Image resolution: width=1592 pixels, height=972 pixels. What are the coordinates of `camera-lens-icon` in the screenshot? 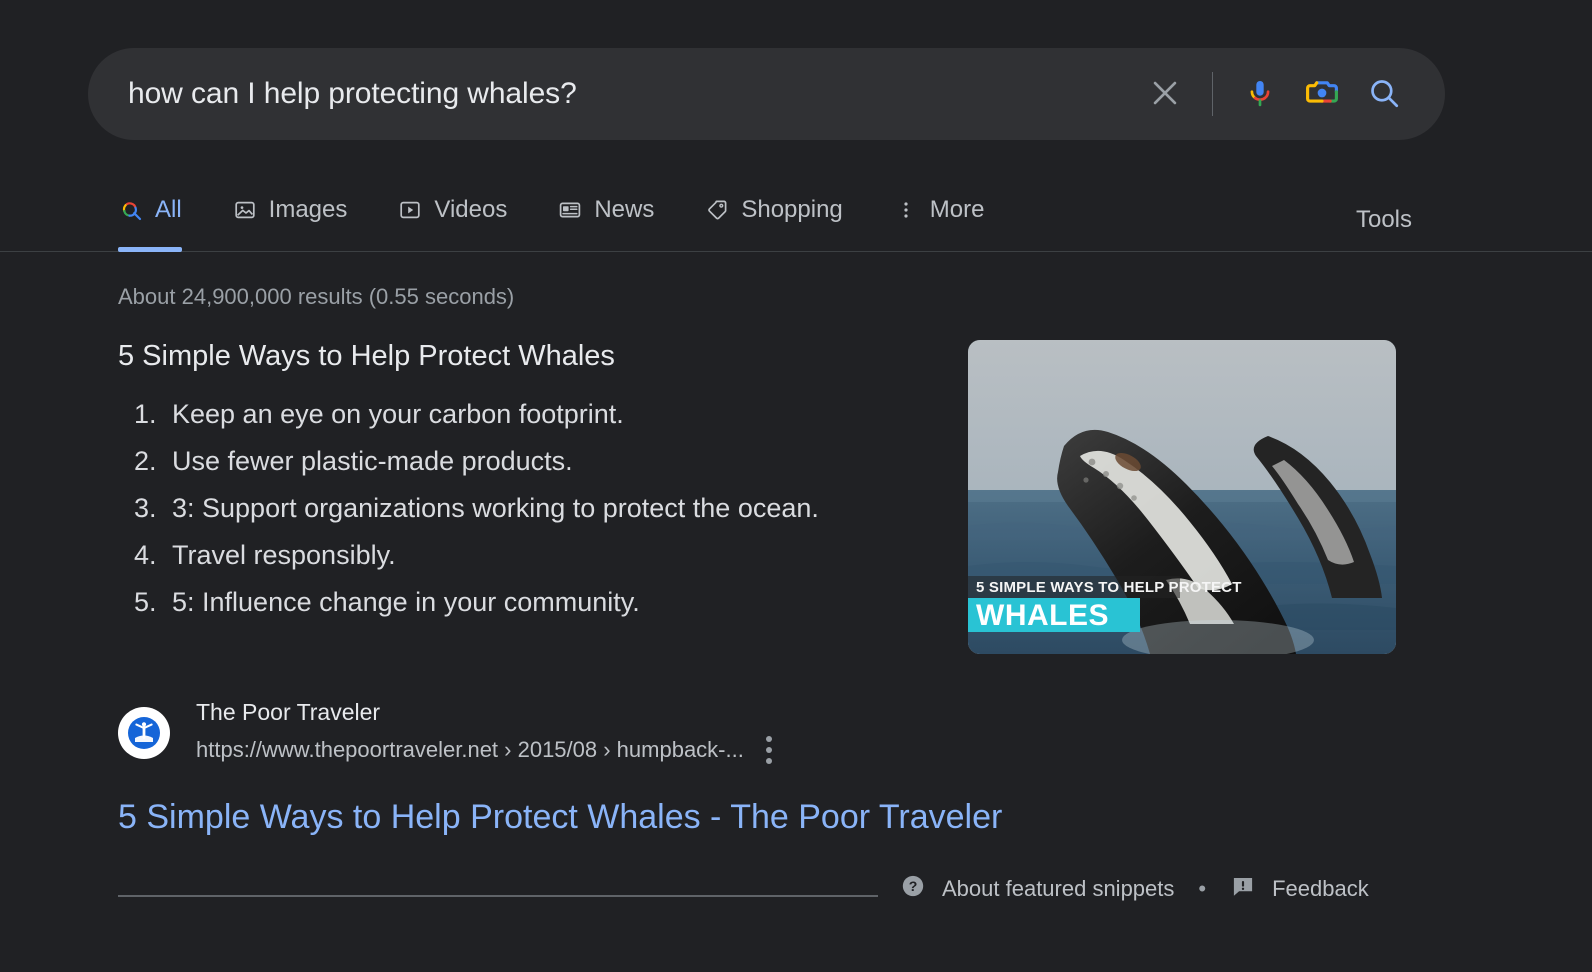 It's located at (1322, 94).